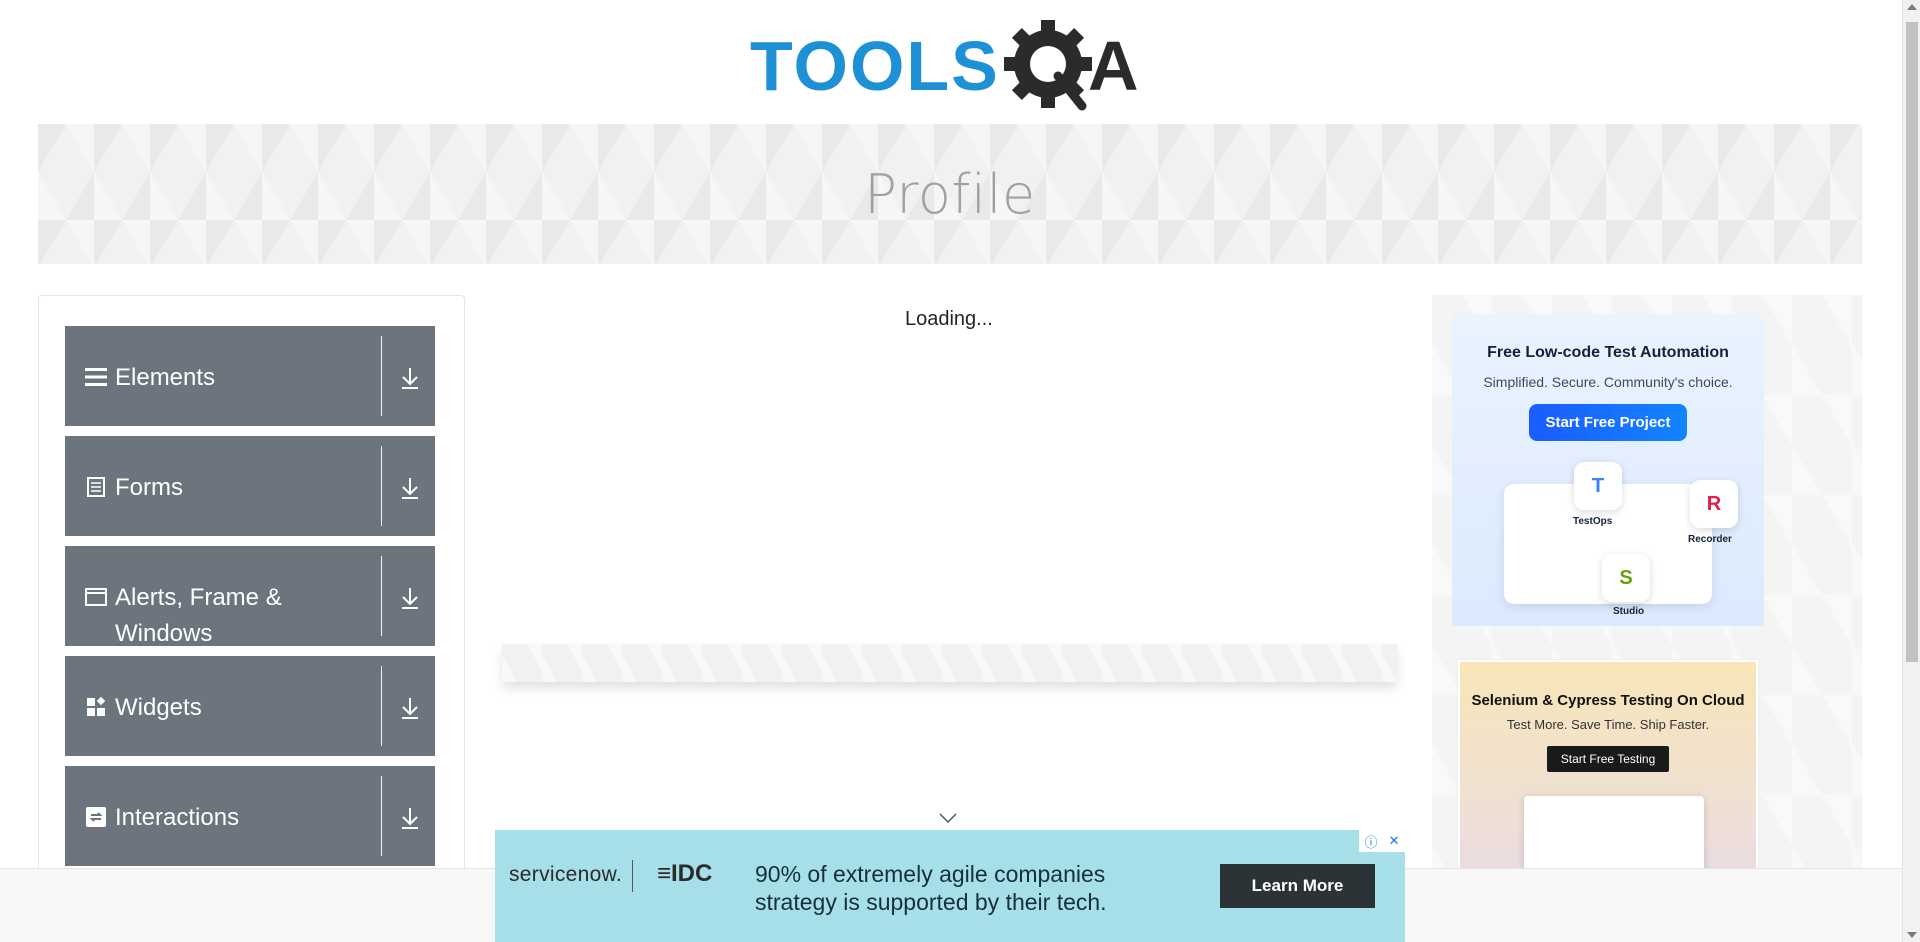 This screenshot has width=1920, height=942. I want to click on testops-icon: T, so click(1598, 486).